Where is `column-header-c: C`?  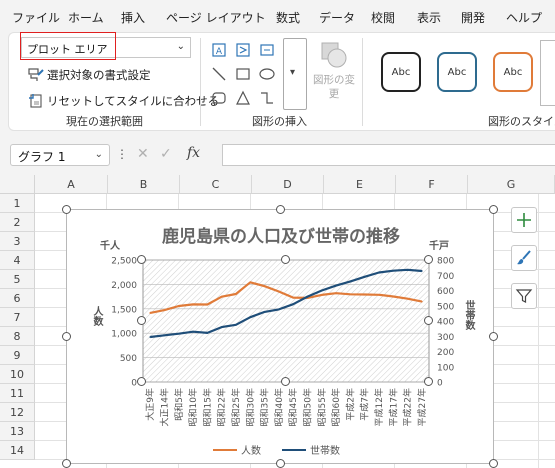 column-header-c: C is located at coordinates (216, 184).